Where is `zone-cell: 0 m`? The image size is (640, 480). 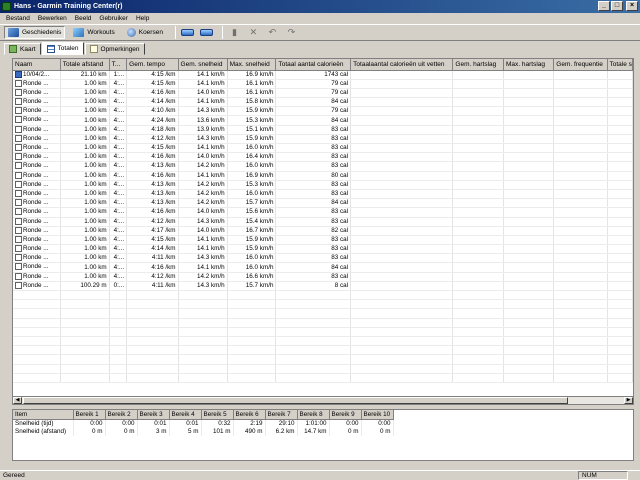
zone-cell: 0 m is located at coordinates (121, 431).